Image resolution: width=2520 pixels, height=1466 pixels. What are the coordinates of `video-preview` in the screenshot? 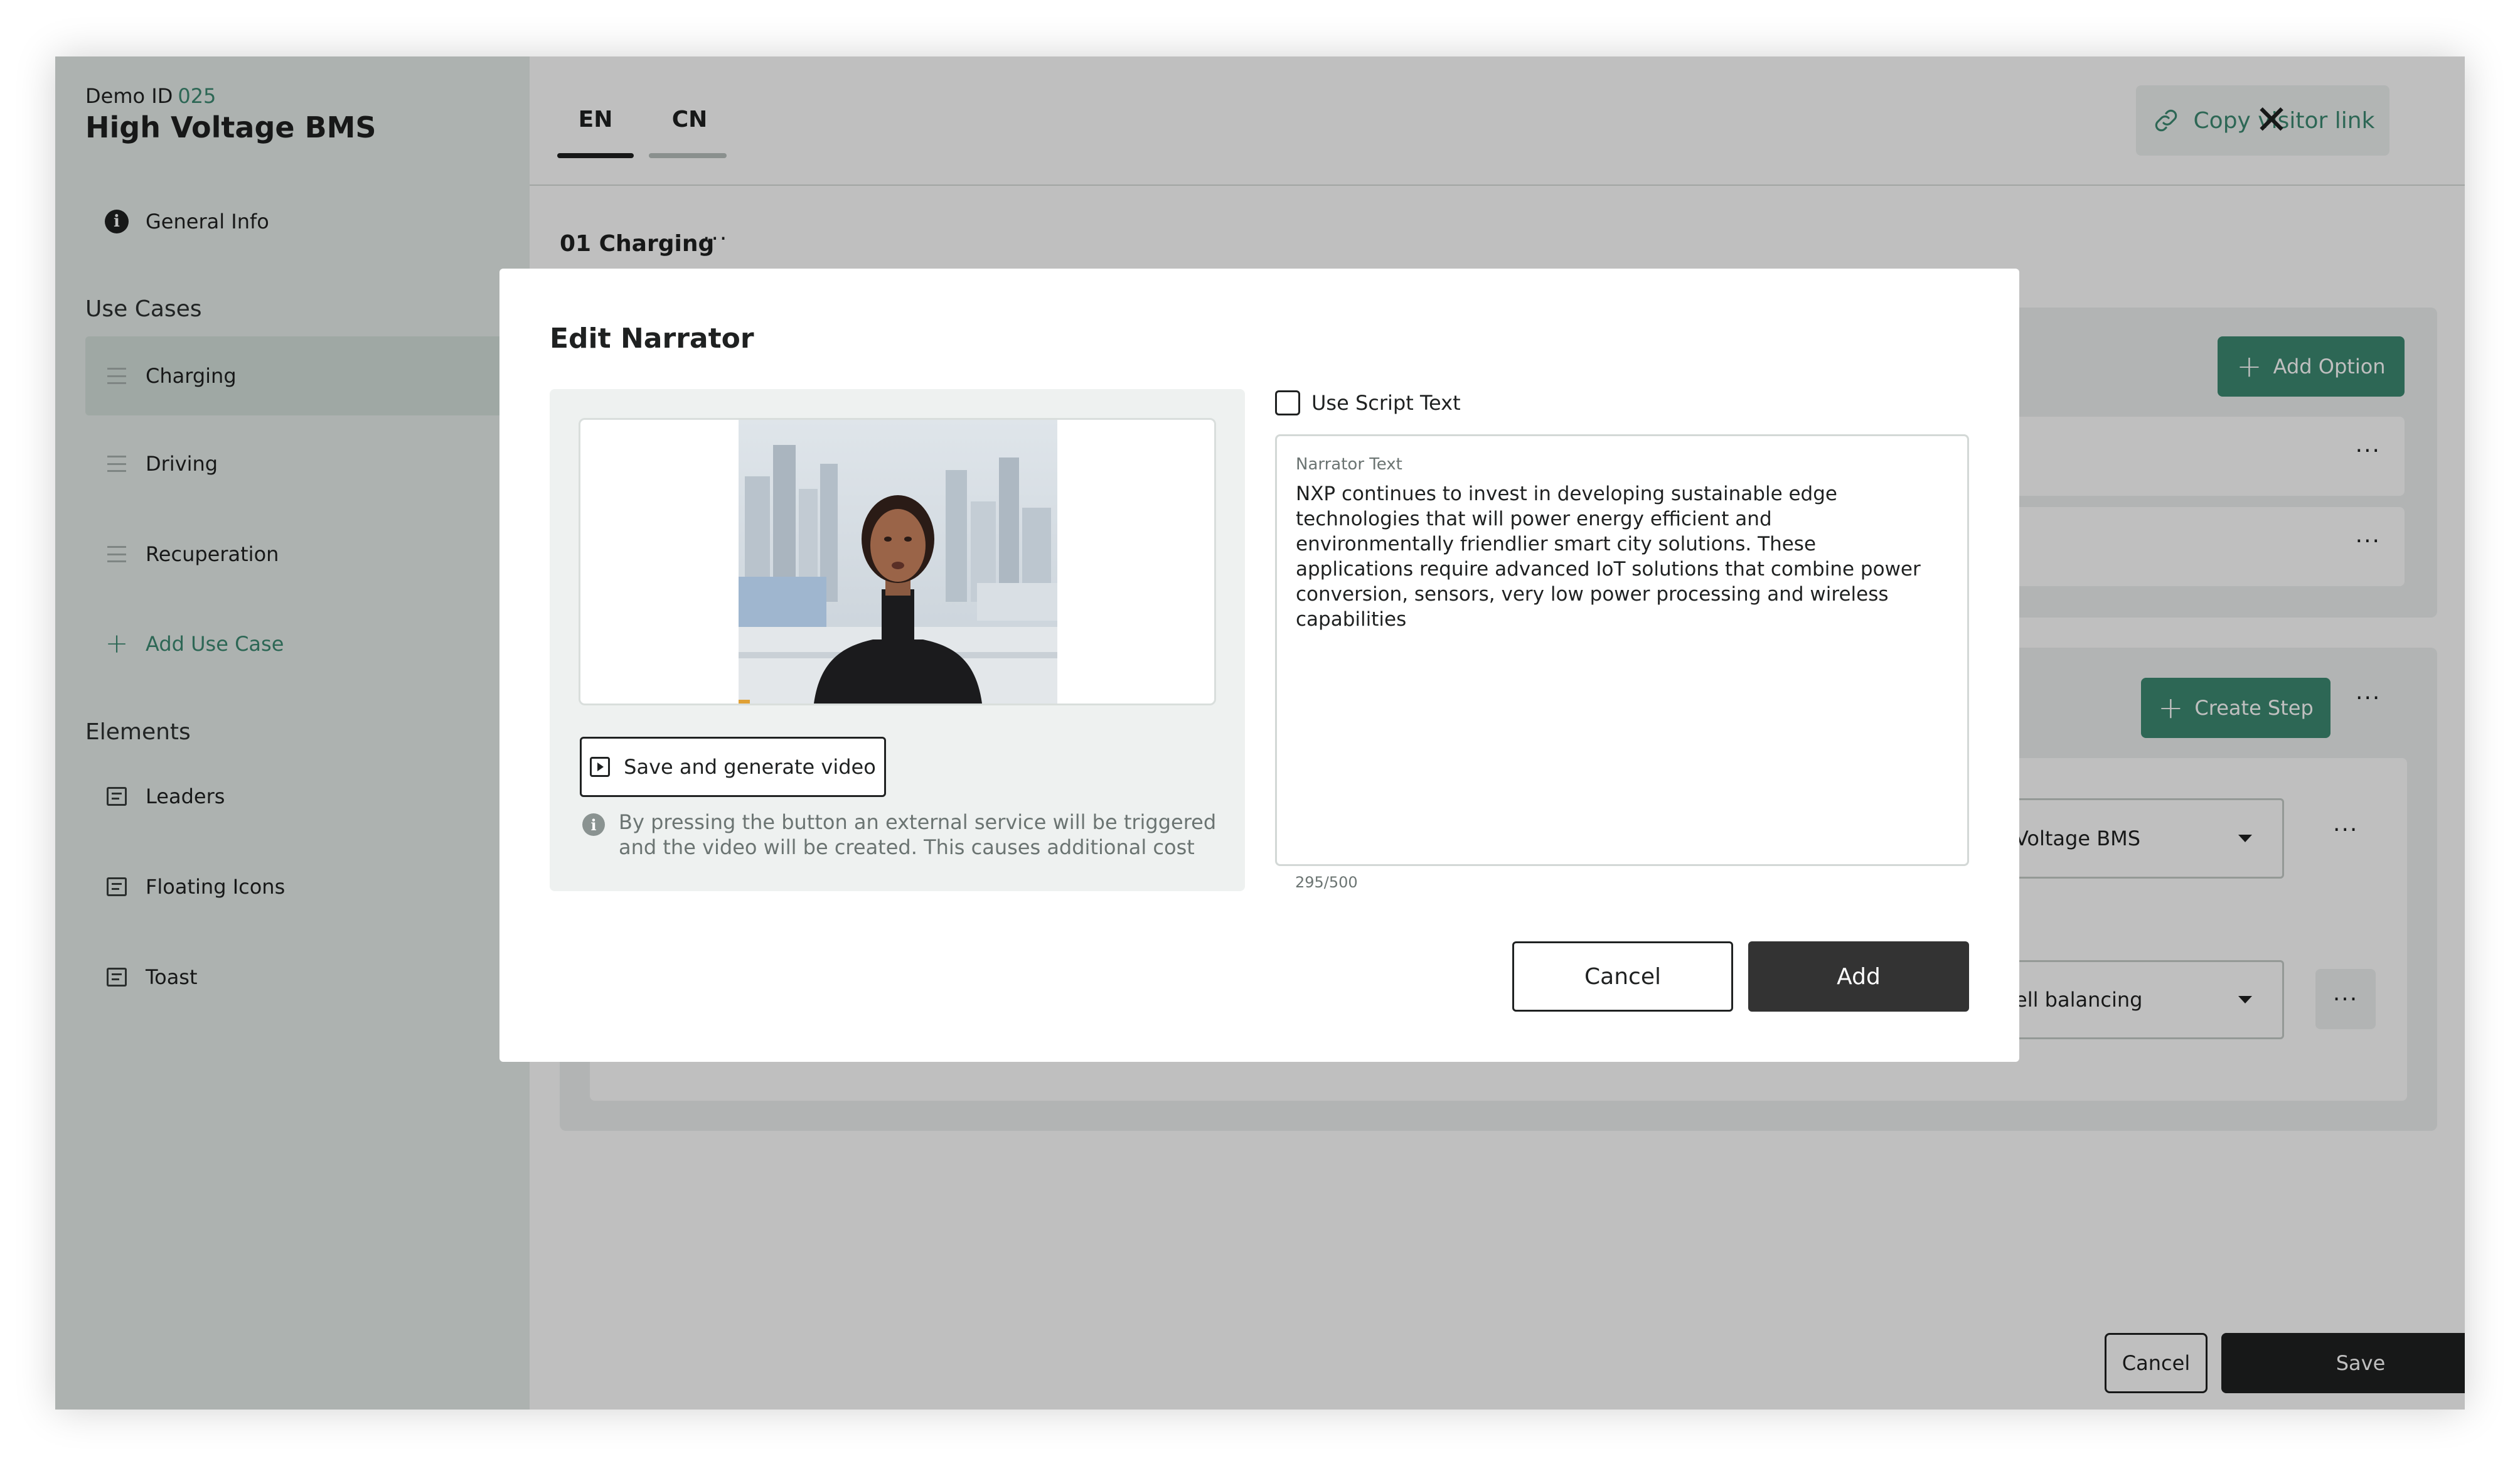 It's located at (897, 561).